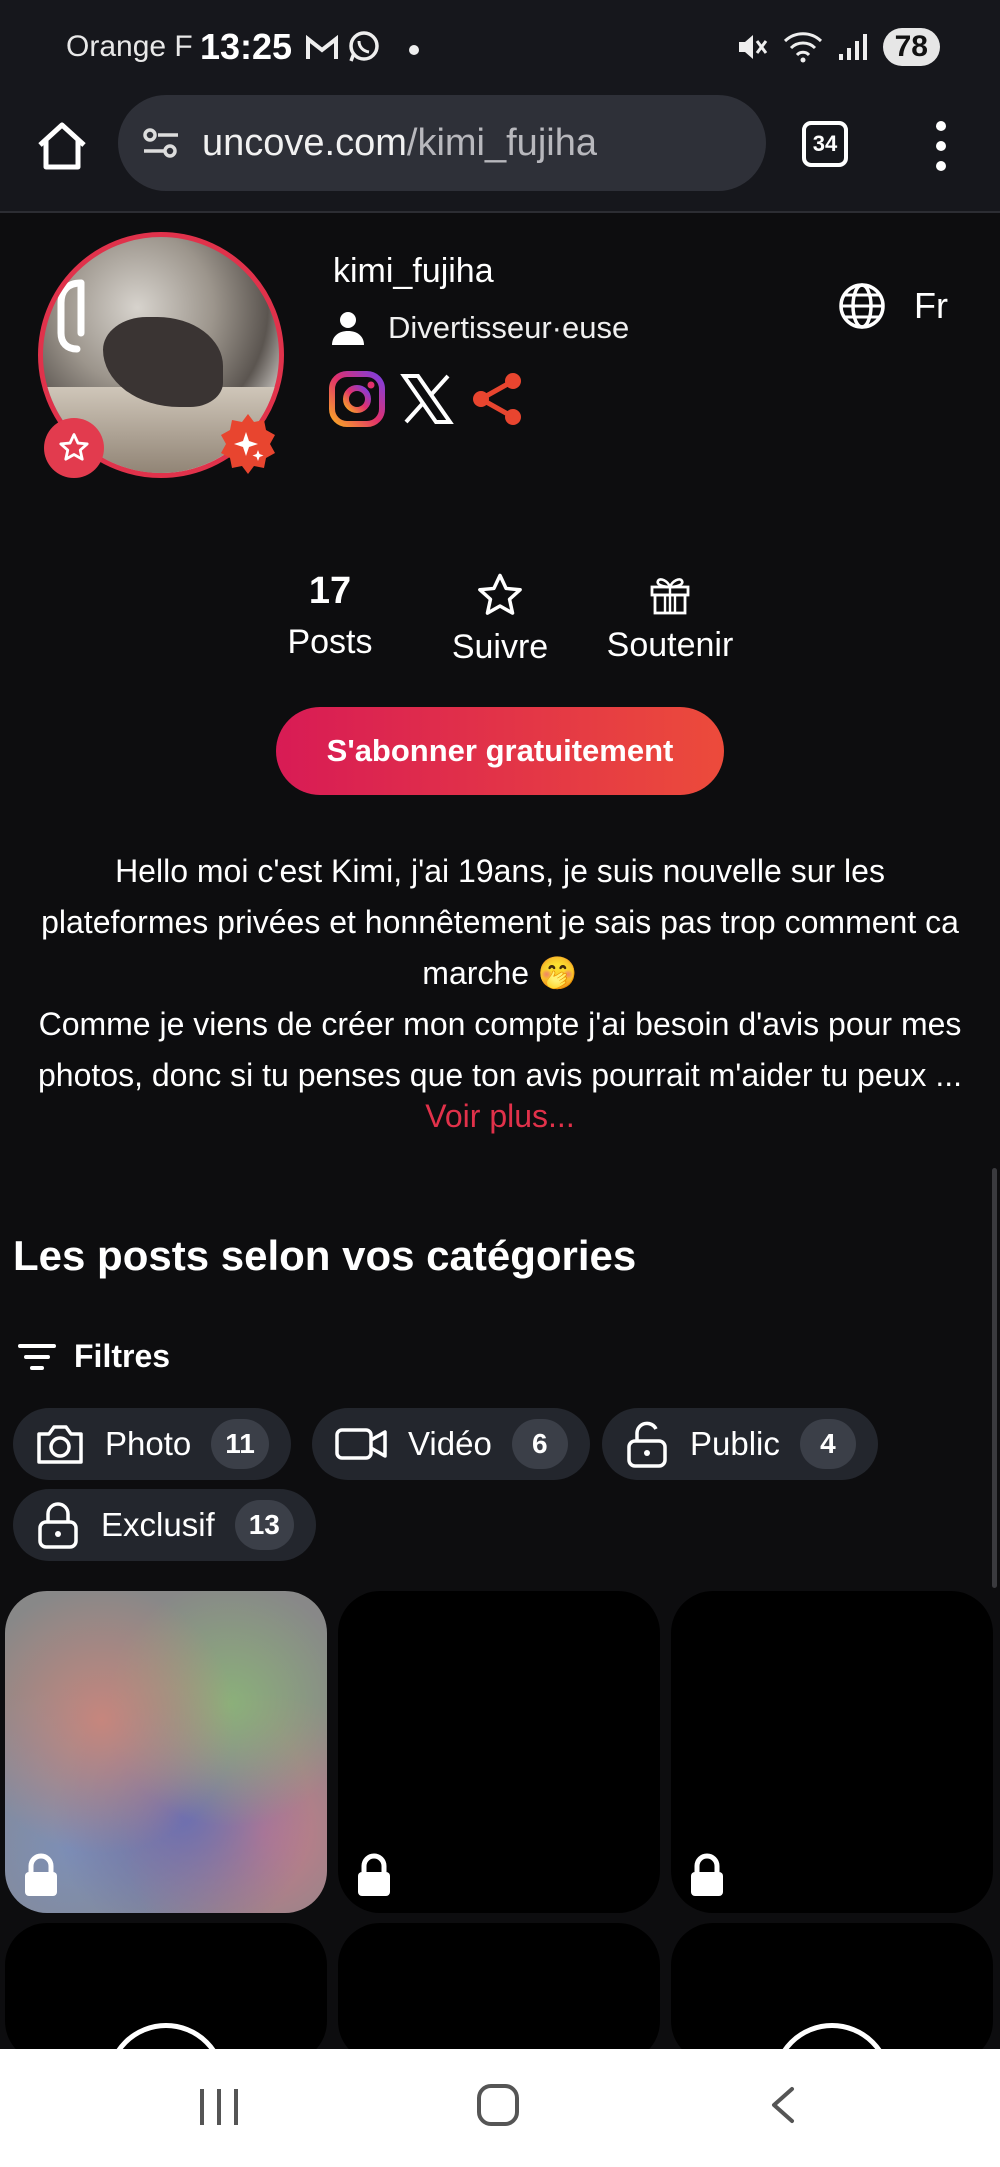  I want to click on posts-count: 17, so click(330, 591).